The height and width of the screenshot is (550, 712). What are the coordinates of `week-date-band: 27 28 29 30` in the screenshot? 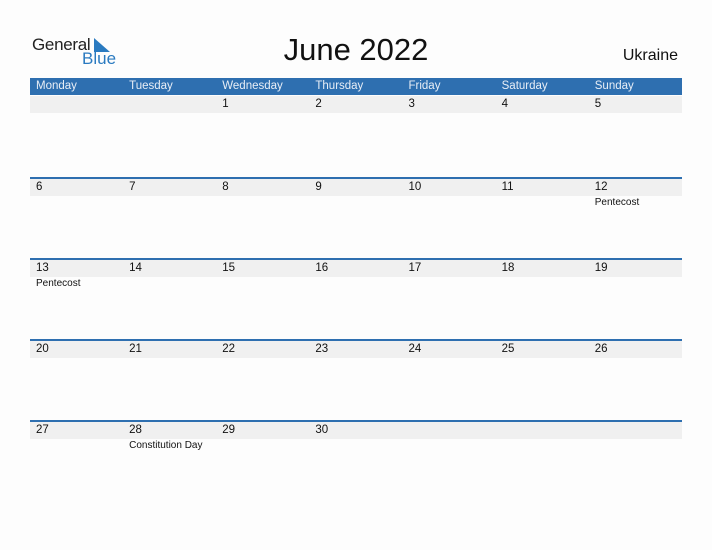 It's located at (356, 430).